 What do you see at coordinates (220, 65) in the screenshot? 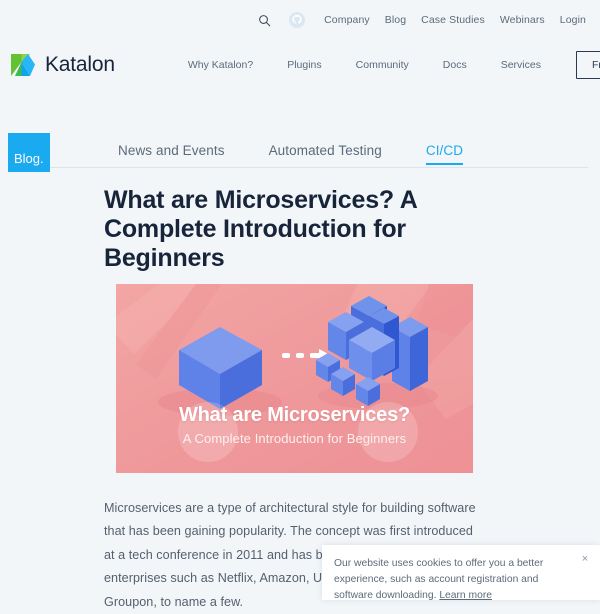
I see `nav-link-why-katalon: Why Katalon?` at bounding box center [220, 65].